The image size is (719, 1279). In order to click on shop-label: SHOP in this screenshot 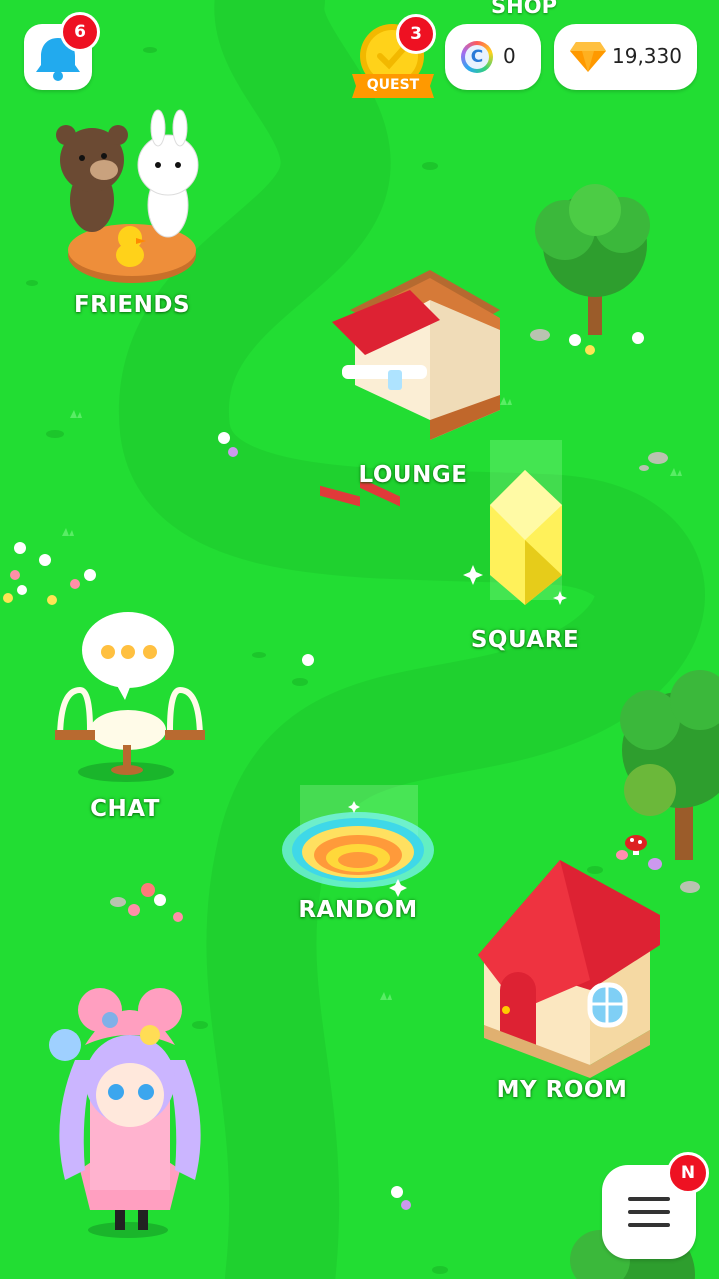, I will do `click(524, 9)`.